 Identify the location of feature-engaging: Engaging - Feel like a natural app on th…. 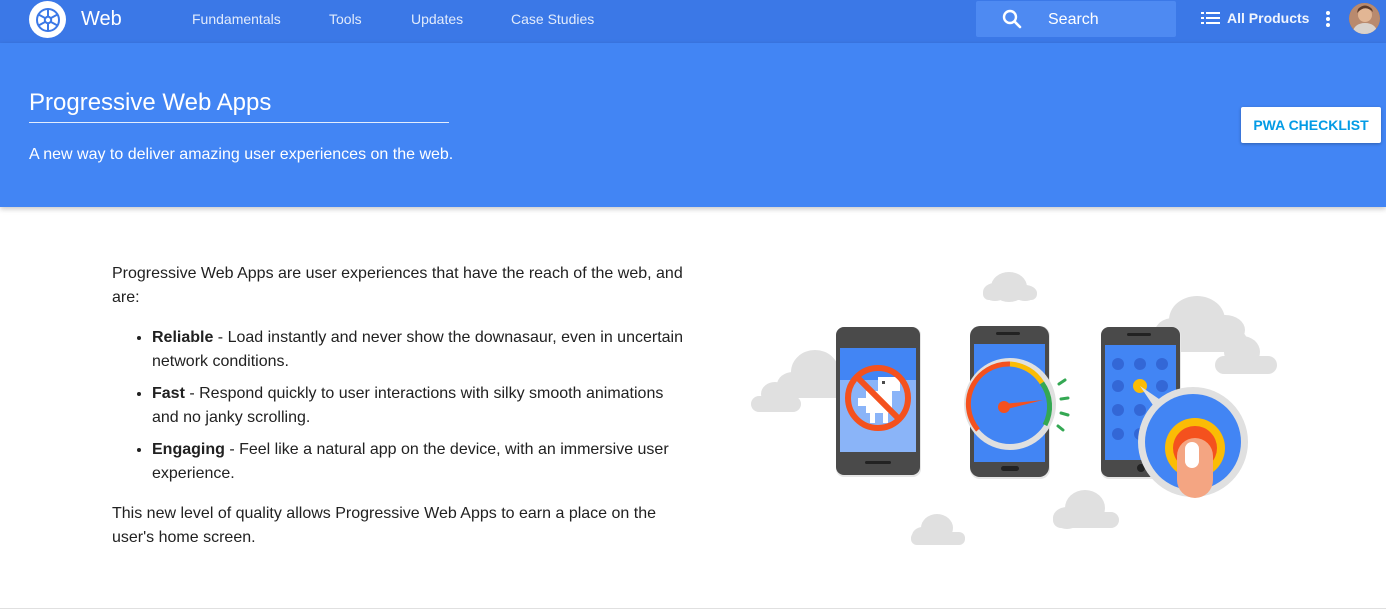
(422, 462).